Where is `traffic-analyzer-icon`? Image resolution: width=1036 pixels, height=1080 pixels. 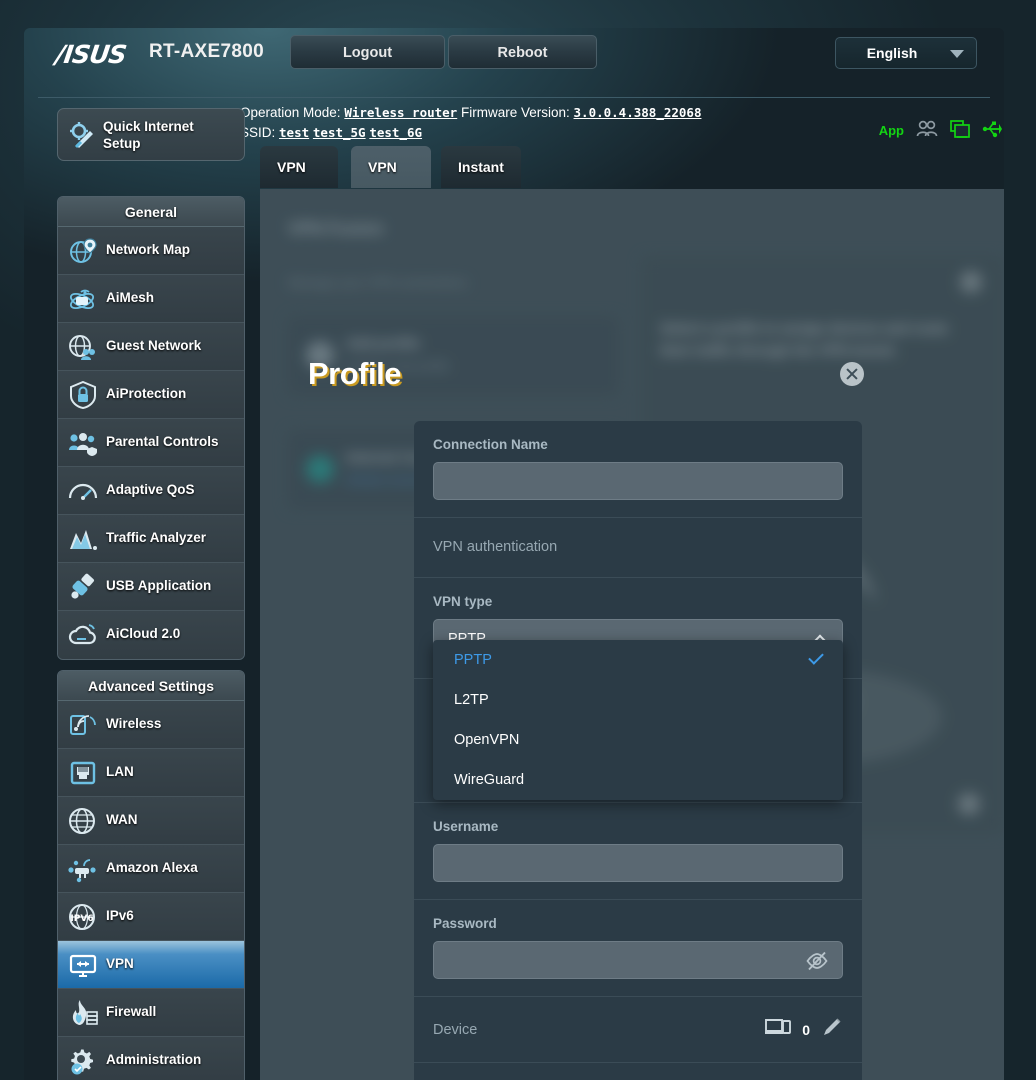 traffic-analyzer-icon is located at coordinates (83, 539).